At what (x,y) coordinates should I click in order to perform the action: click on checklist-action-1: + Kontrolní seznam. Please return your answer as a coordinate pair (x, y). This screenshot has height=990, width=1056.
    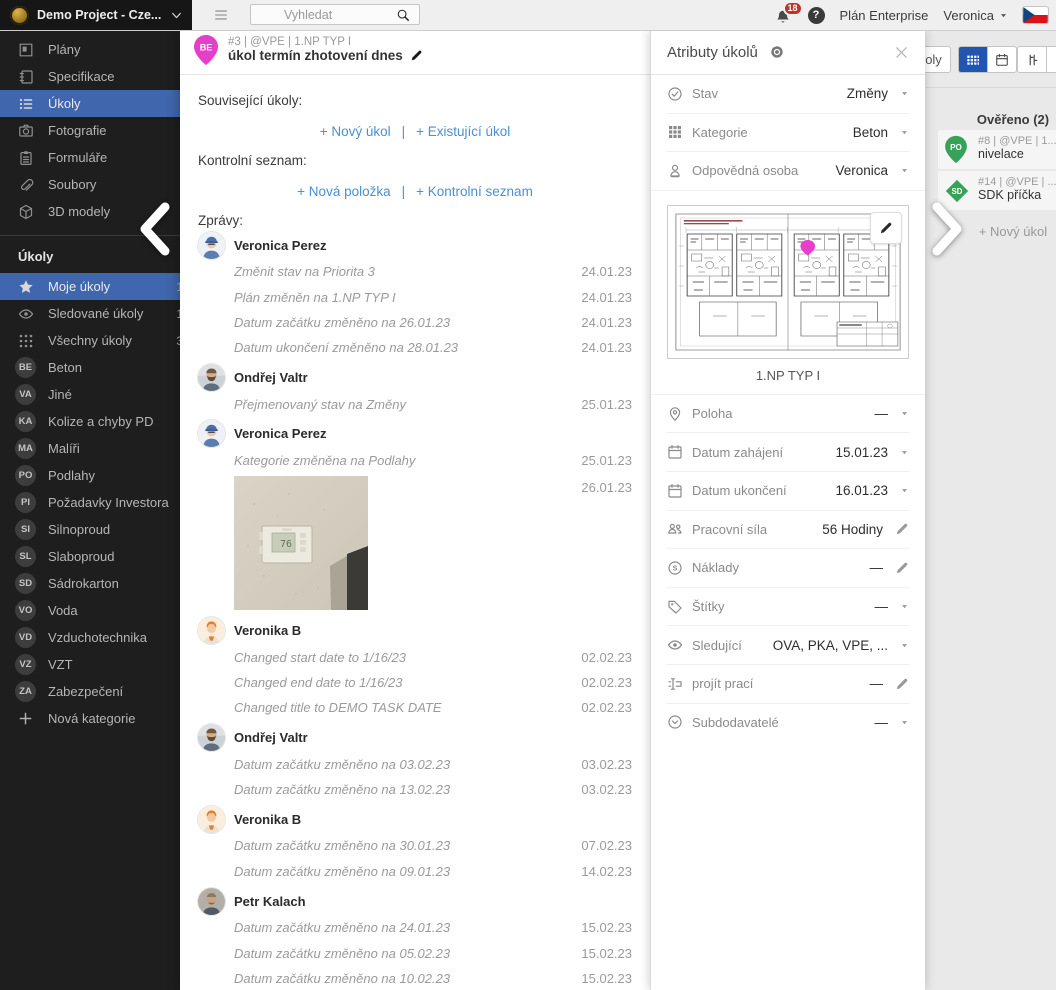
    Looking at the image, I should click on (474, 191).